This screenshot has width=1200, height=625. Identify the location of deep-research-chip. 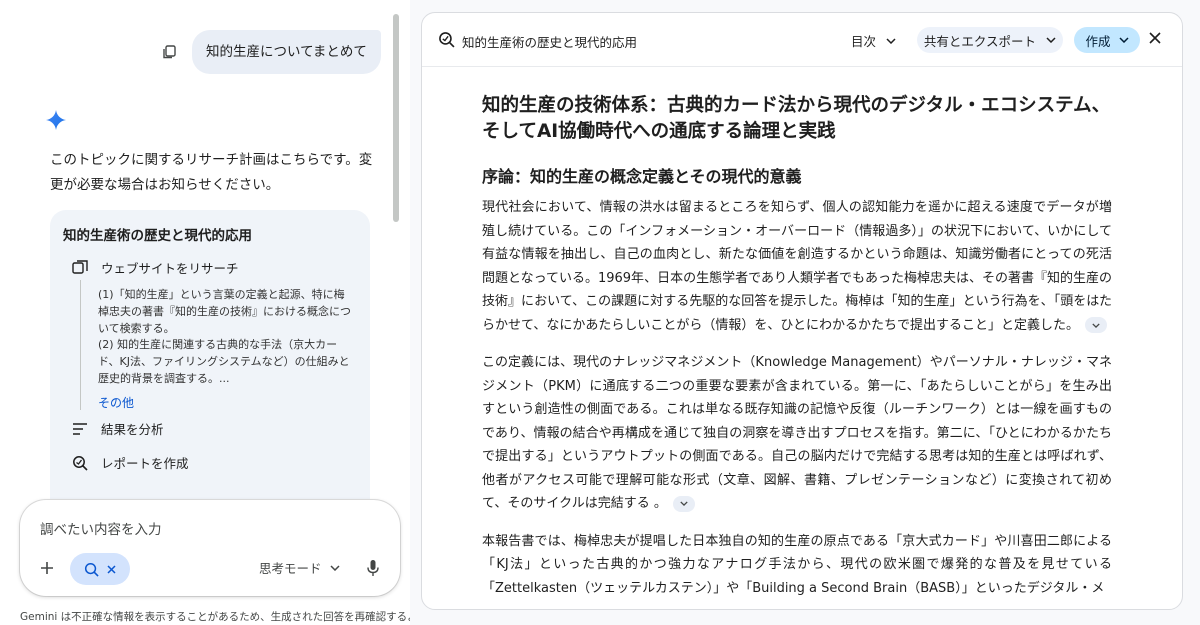
(100, 569).